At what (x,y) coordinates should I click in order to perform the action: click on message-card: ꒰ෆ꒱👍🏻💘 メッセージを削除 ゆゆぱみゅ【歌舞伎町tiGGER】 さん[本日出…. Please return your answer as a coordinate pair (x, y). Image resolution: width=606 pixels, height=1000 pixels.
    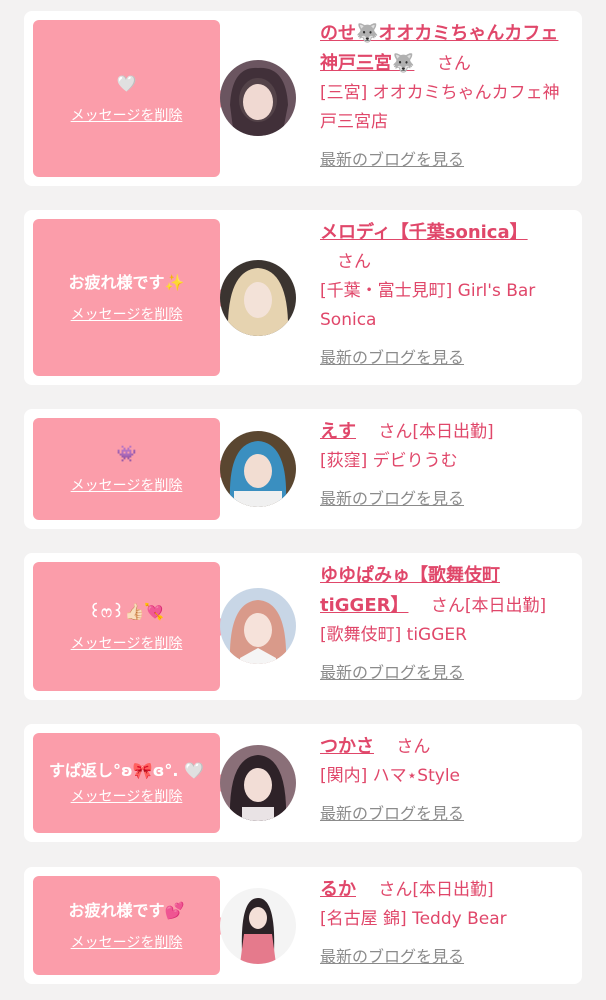
    Looking at the image, I should click on (303, 626).